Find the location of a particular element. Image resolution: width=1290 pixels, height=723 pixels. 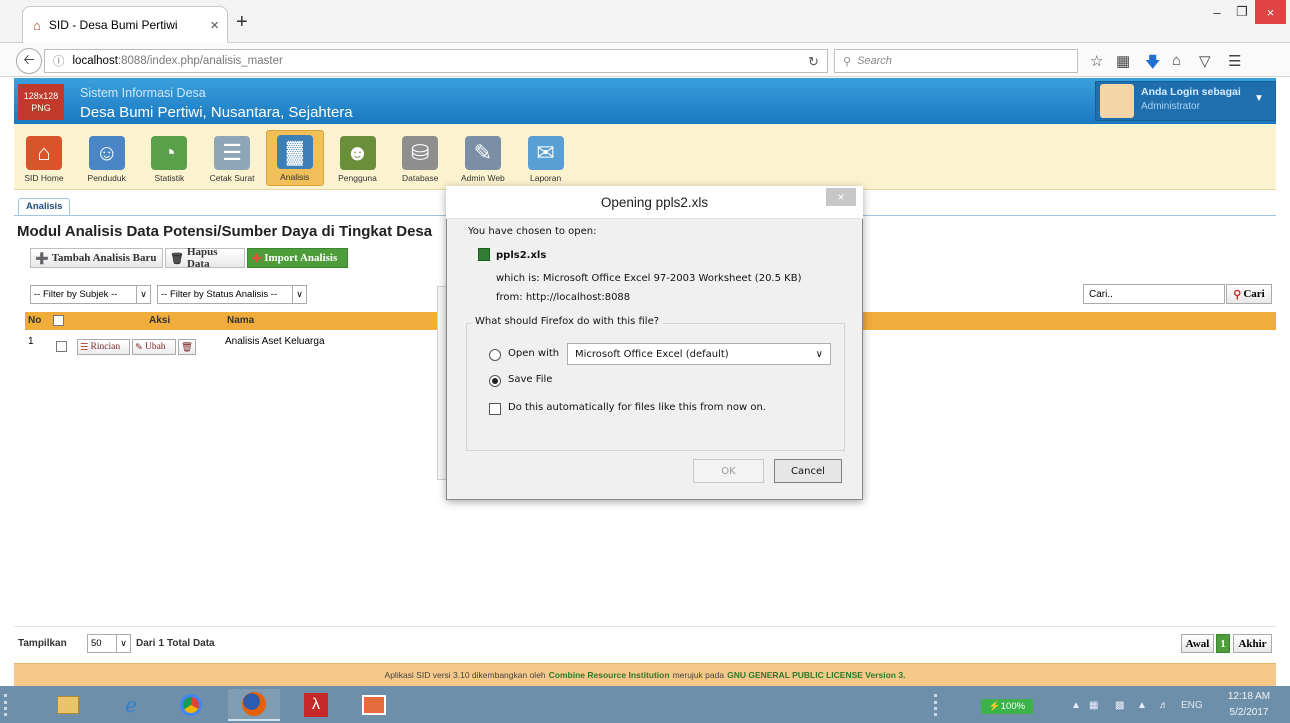

search-button: ⚲ Cari is located at coordinates (1249, 294).